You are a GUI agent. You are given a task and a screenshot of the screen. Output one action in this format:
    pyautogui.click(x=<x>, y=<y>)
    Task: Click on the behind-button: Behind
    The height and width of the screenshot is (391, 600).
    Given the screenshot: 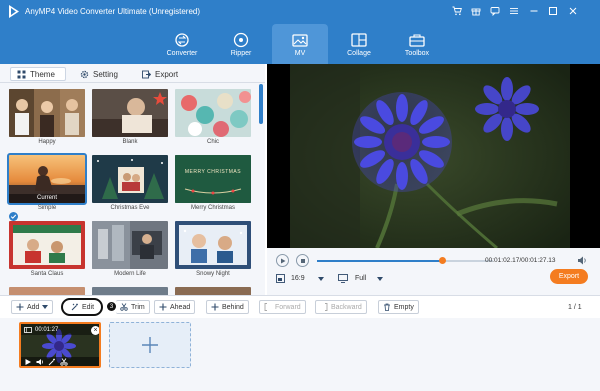 What is the action you would take?
    pyautogui.click(x=227, y=307)
    